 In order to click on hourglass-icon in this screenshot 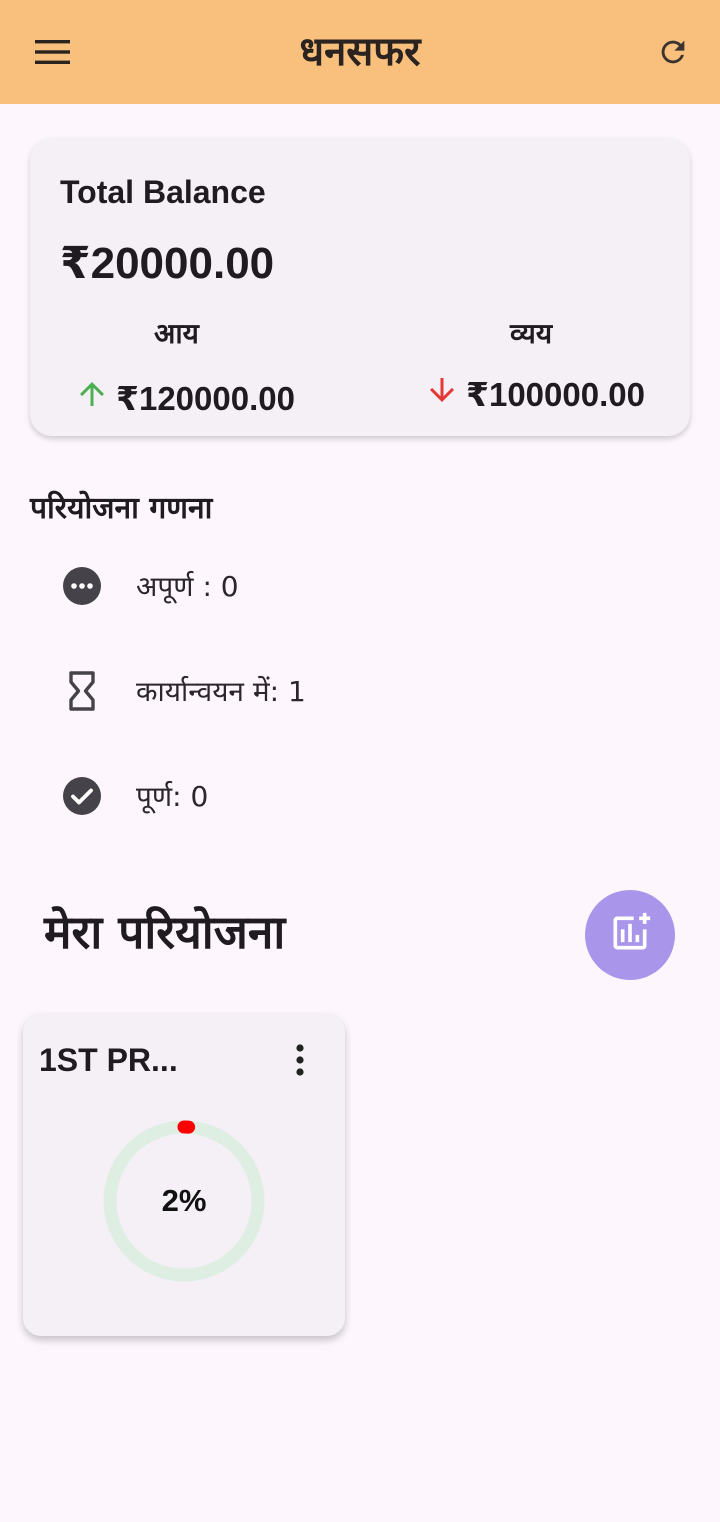, I will do `click(82, 691)`.